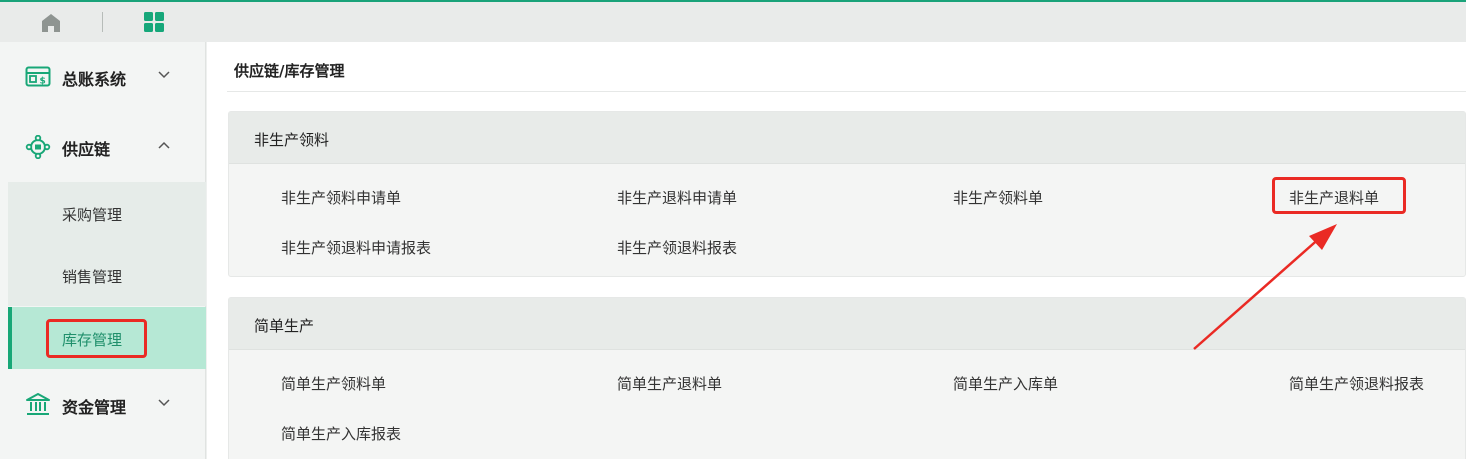 This screenshot has width=1466, height=459. I want to click on sidebar-item-sales-management: 销售管理, so click(107, 275).